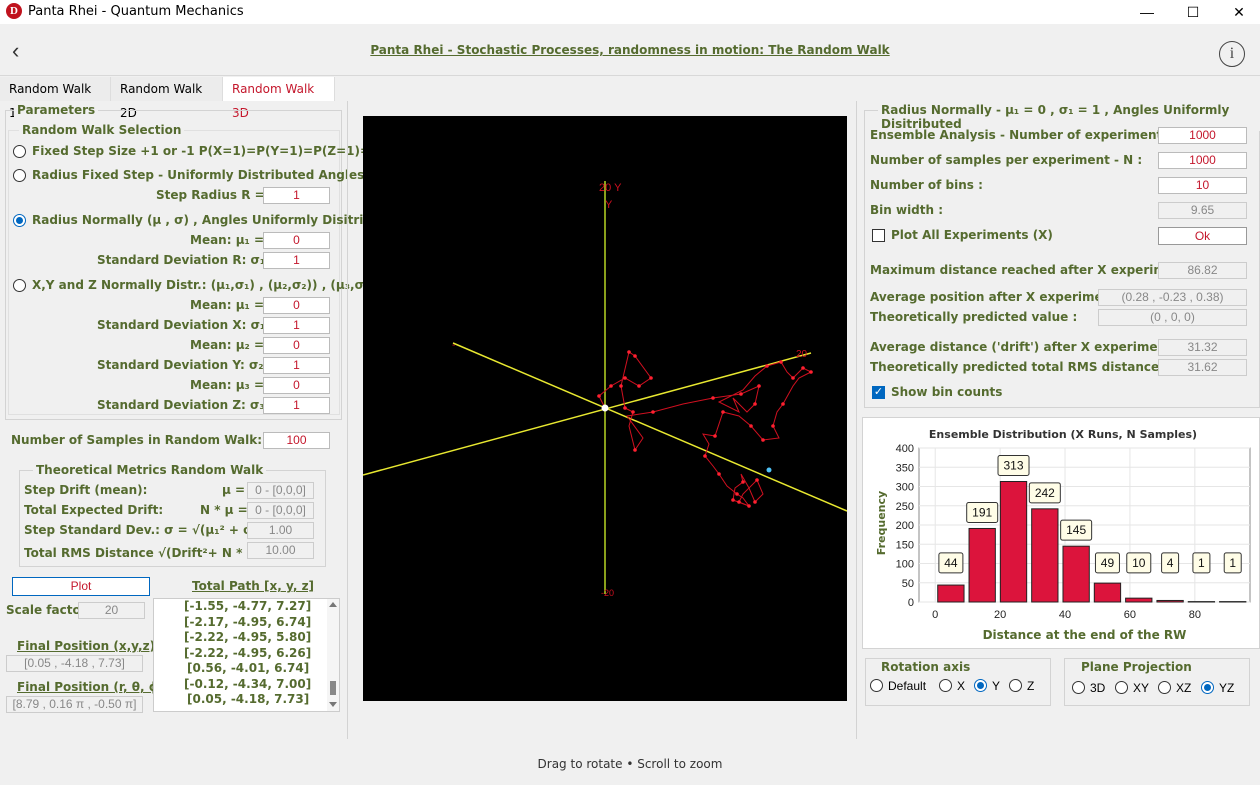 The width and height of the screenshot is (1260, 785). I want to click on rotation-x-label: X, so click(961, 686).